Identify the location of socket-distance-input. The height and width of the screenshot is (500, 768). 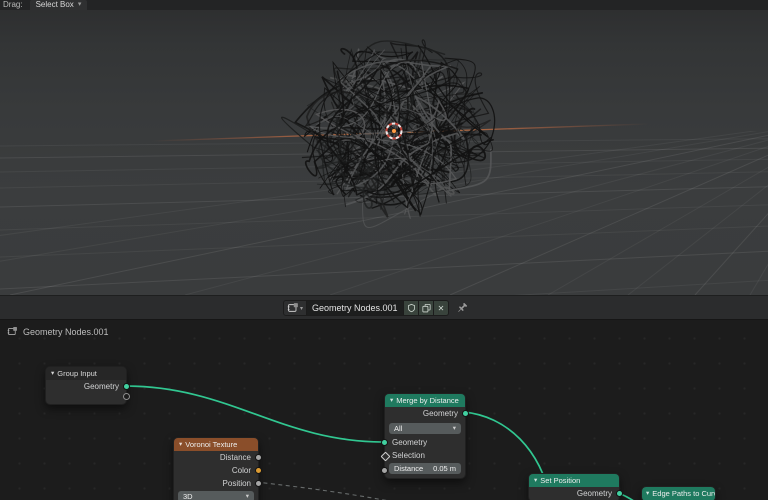
(384, 470).